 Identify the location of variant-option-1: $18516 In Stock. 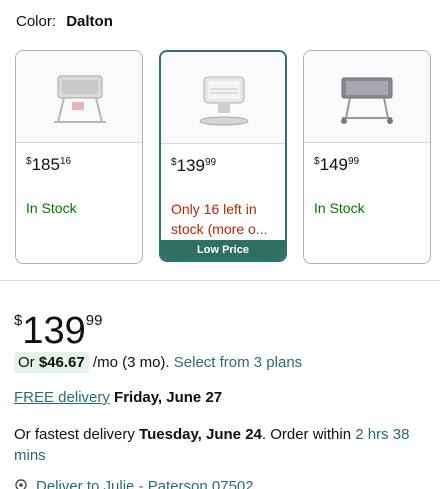
(79, 157).